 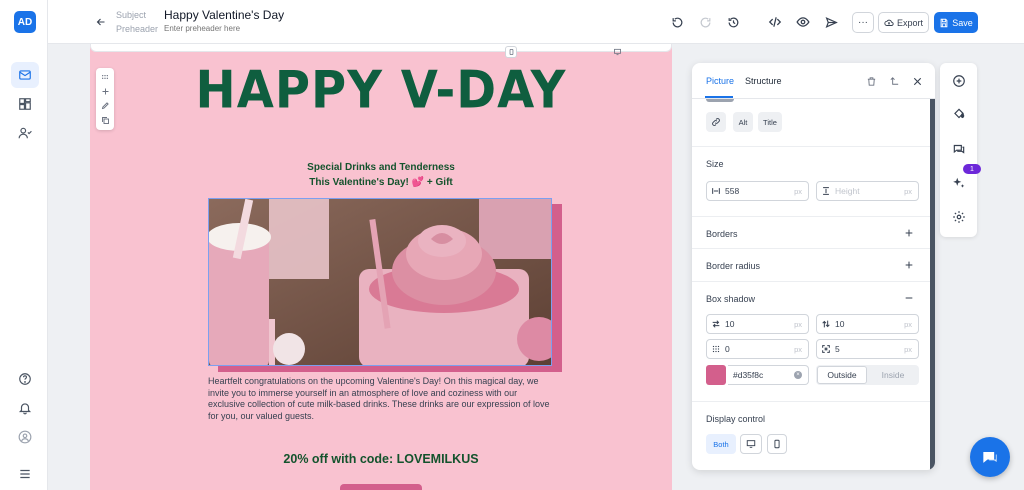 I want to click on ellipsis-icon: ···, so click(x=863, y=22).